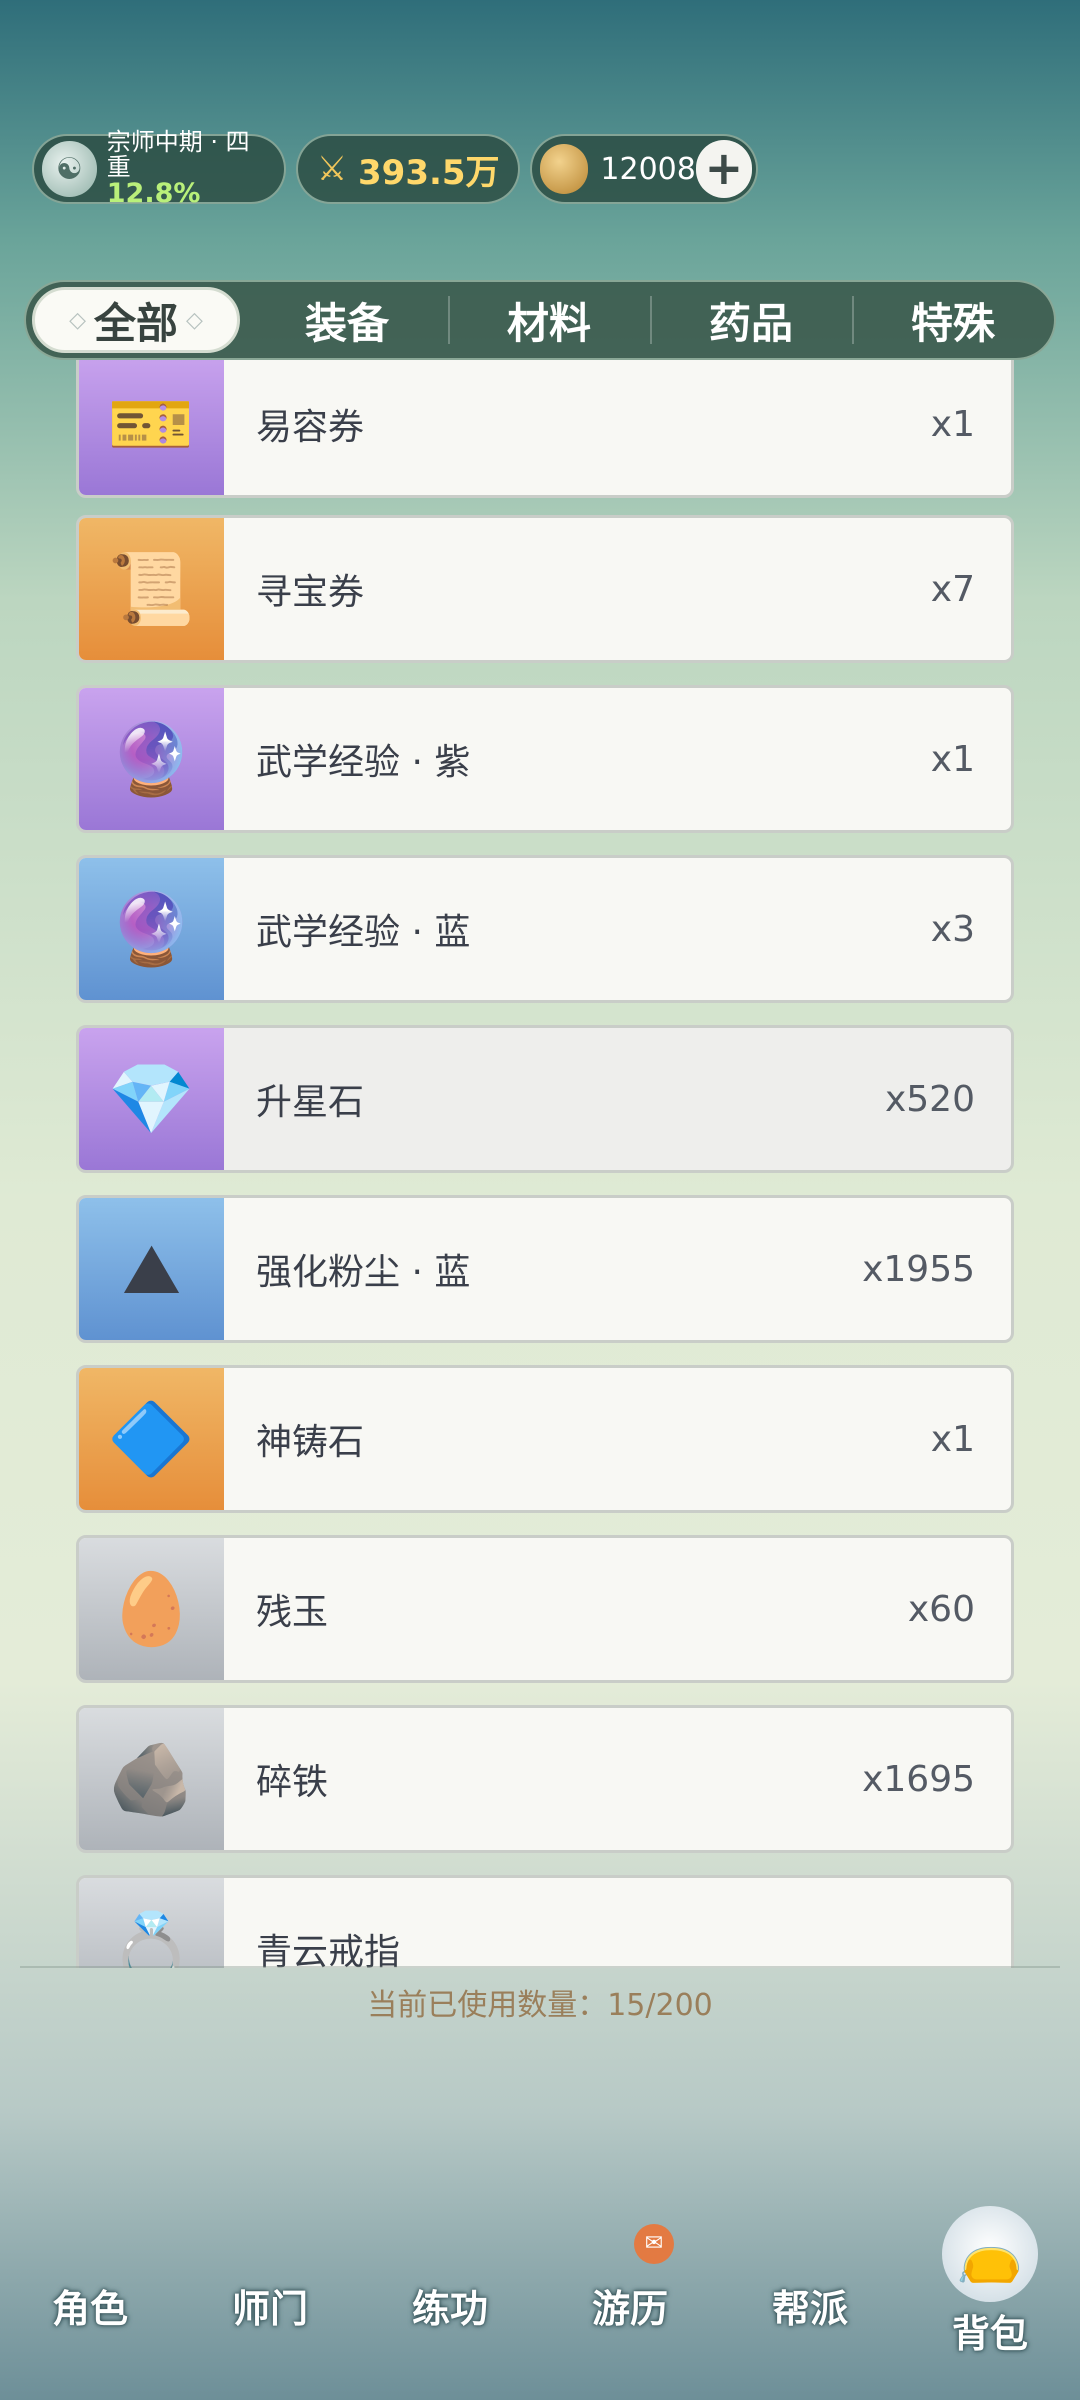 The image size is (1080, 2400). What do you see at coordinates (751, 320) in the screenshot?
I see `tab-medicine: 药品` at bounding box center [751, 320].